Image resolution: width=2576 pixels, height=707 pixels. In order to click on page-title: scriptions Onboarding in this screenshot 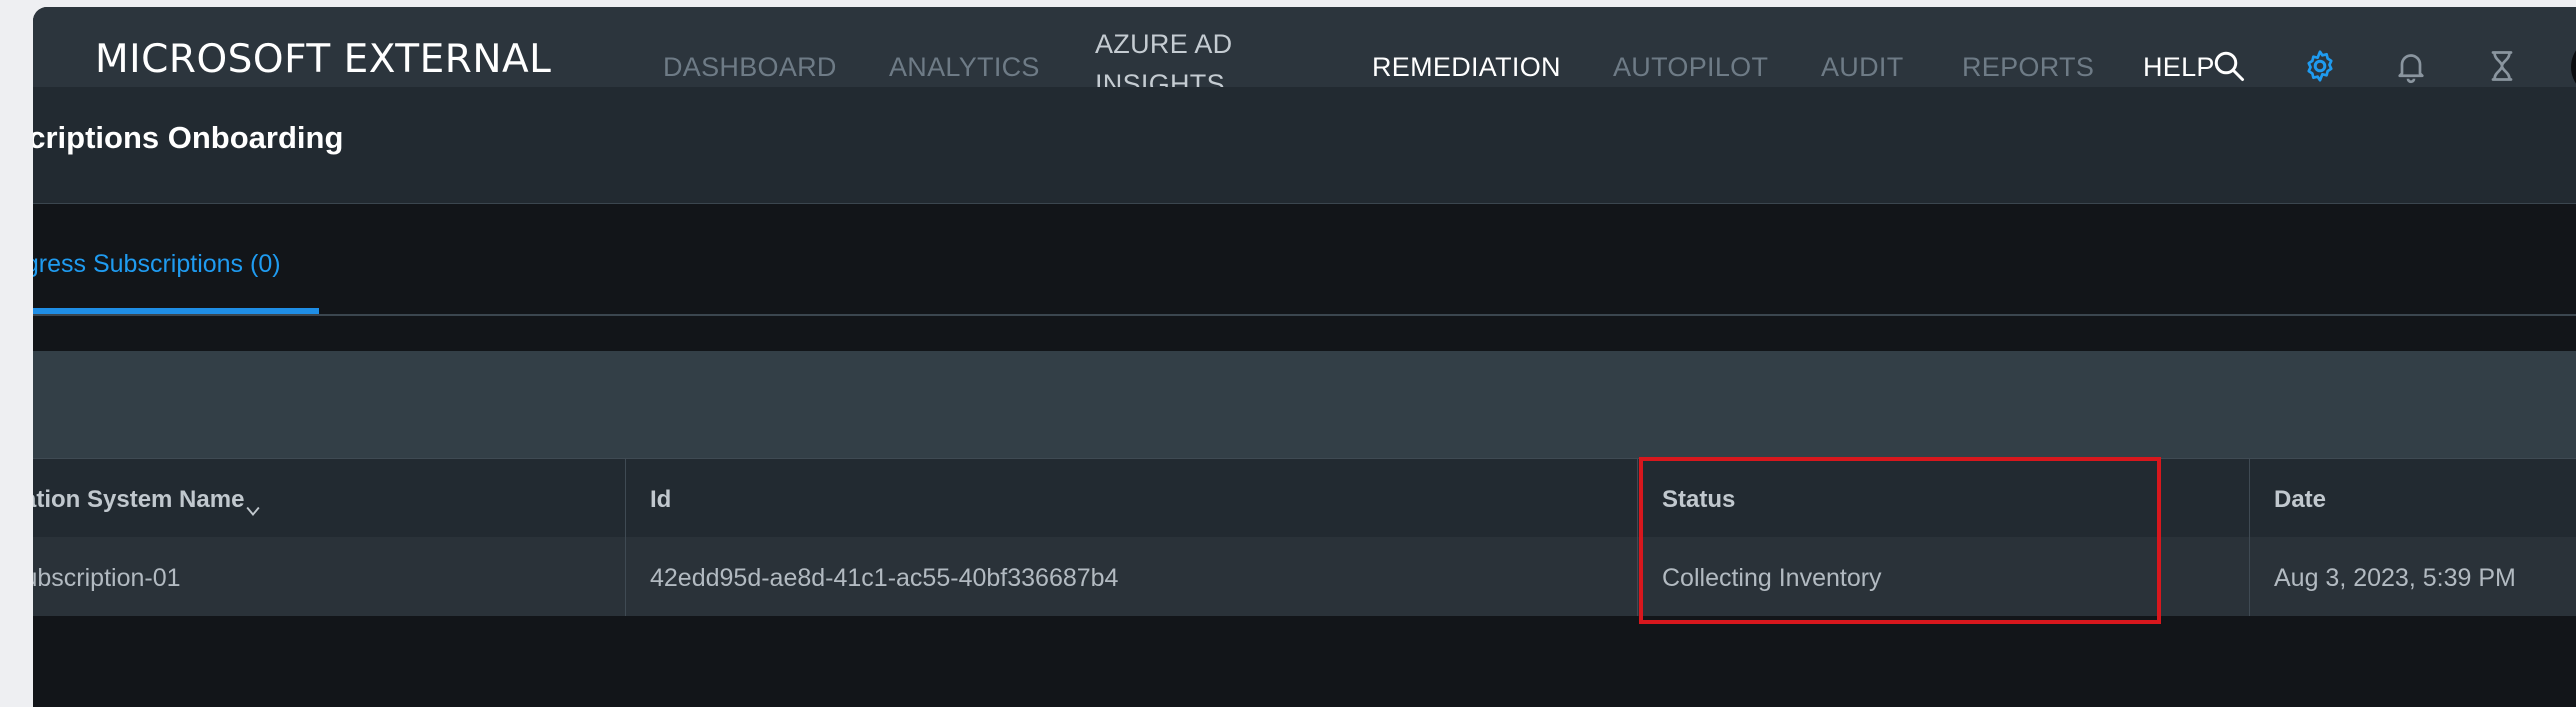, I will do `click(188, 137)`.